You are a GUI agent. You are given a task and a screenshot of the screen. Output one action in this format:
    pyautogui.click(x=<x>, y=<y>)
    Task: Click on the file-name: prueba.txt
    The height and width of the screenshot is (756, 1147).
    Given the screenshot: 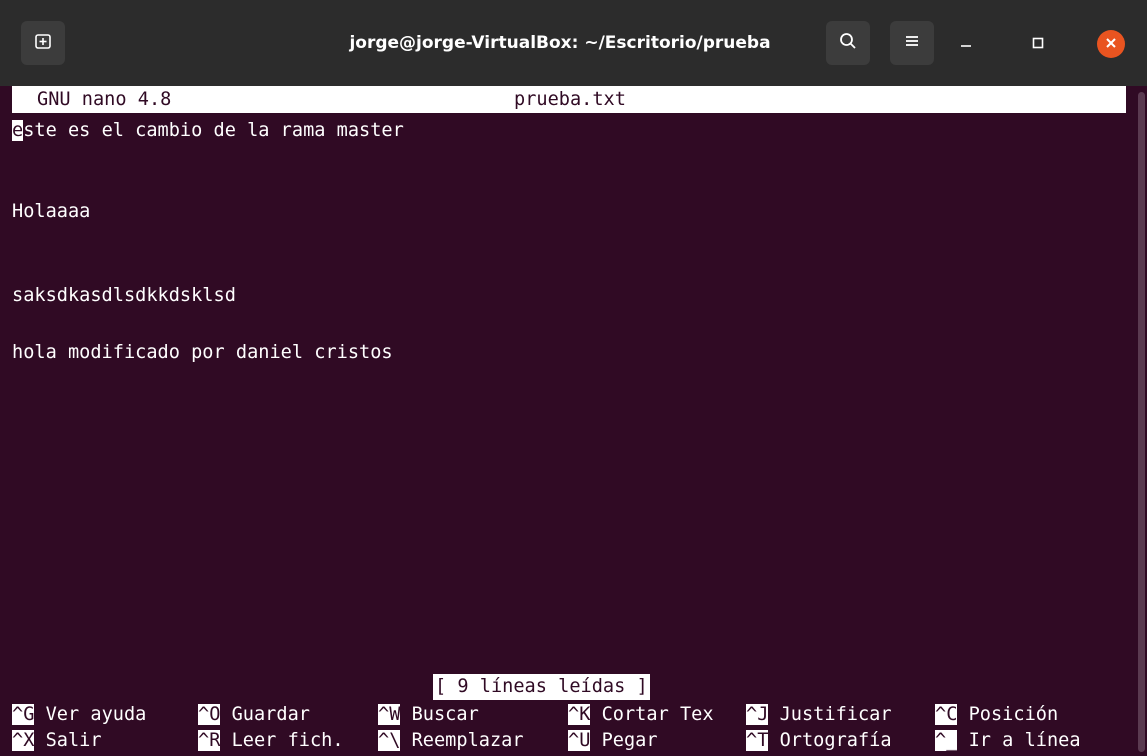 What is the action you would take?
    pyautogui.click(x=570, y=99)
    